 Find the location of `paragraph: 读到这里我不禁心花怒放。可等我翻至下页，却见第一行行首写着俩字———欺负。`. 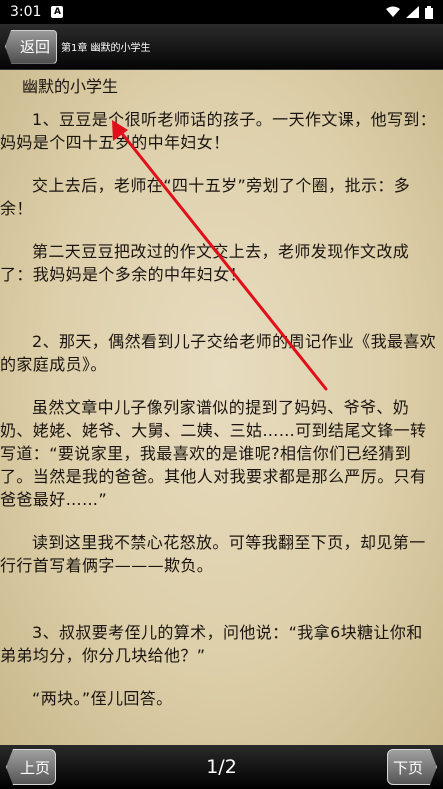

paragraph: 读到这里我不禁心花怒放。可等我翻至下页，却见第一行行首写着俩字———欺负。 is located at coordinates (213, 554).